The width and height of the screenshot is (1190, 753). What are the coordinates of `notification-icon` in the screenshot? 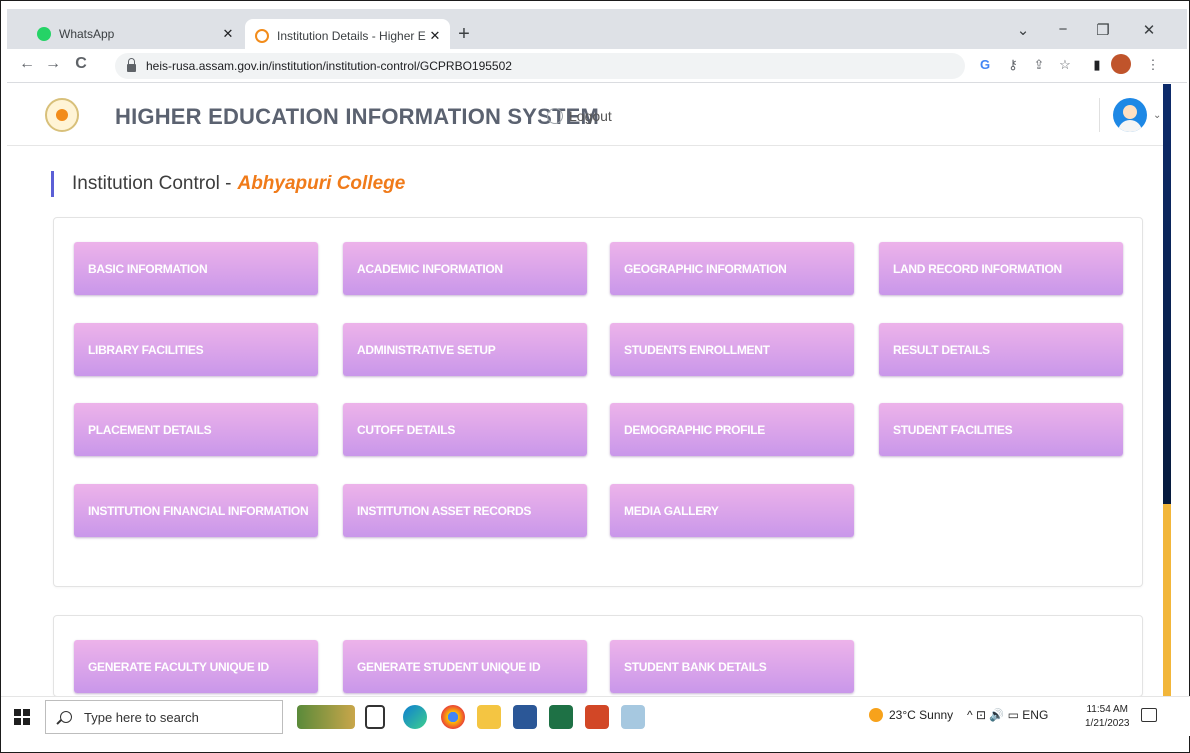 It's located at (1149, 715).